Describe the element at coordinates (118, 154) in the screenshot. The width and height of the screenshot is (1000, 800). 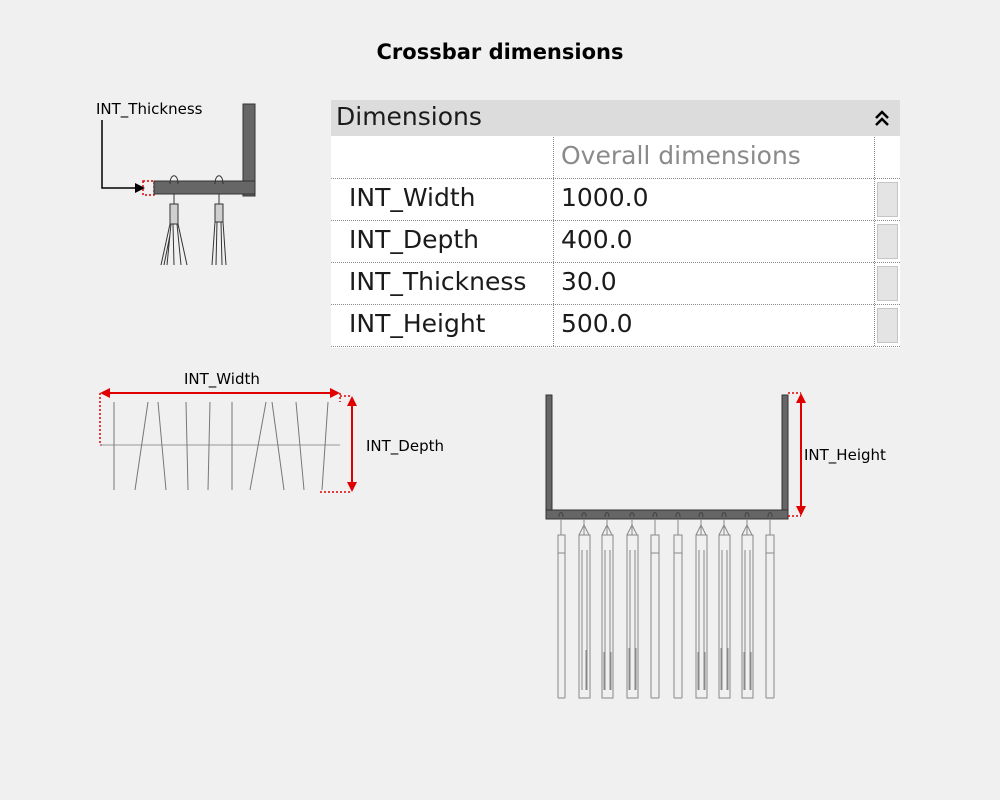
I see `thickness-leader-line` at that location.